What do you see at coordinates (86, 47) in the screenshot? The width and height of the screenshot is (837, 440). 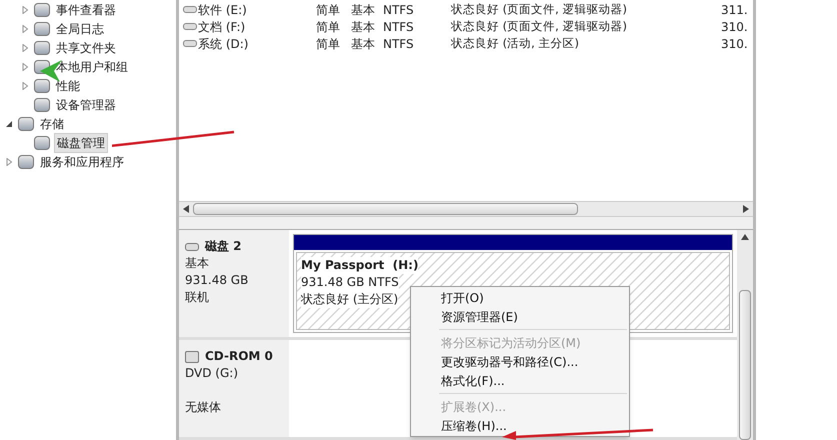 I see `tree-item: 共享文件夹` at bounding box center [86, 47].